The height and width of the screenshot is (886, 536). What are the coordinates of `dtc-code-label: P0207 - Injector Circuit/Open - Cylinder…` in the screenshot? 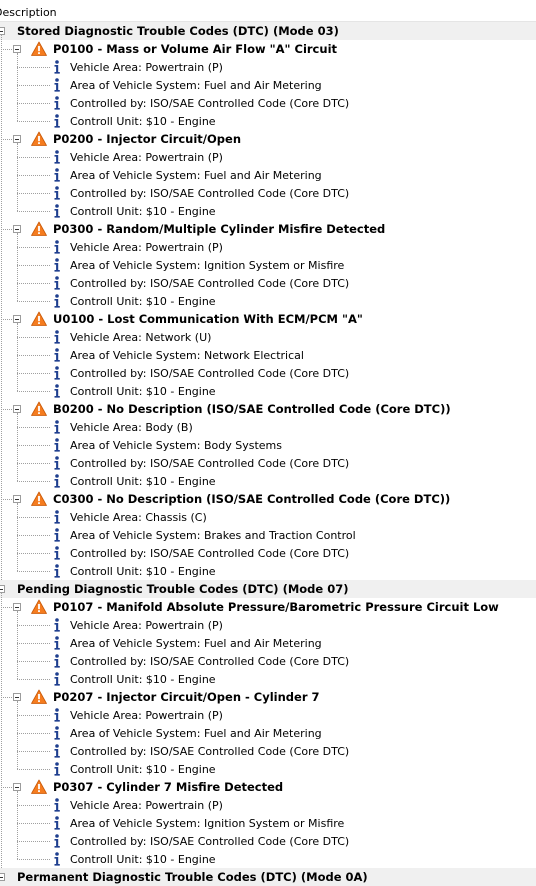 It's located at (186, 697).